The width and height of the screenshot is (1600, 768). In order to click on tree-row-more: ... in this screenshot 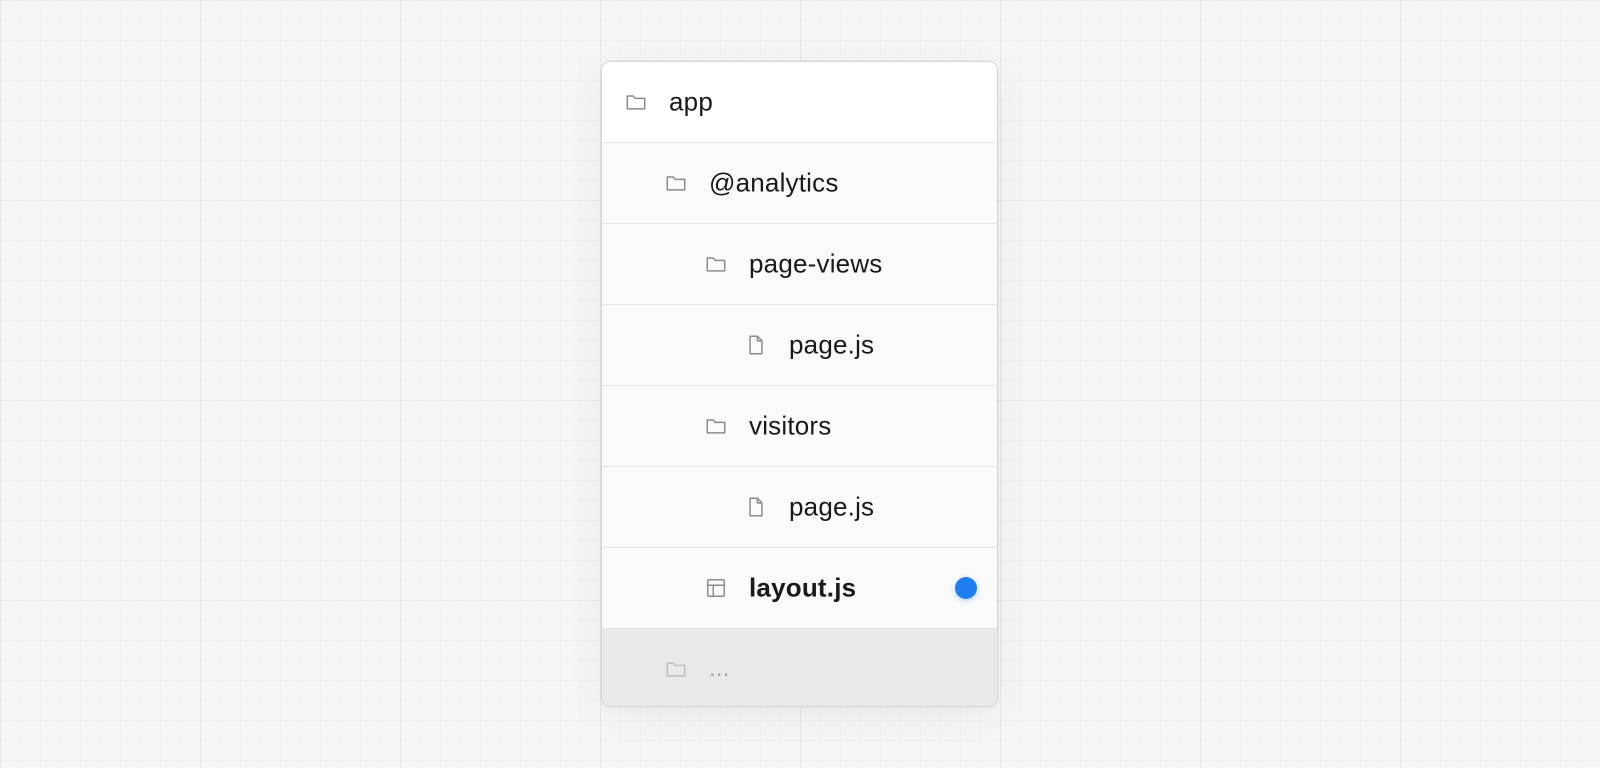, I will do `click(799, 667)`.